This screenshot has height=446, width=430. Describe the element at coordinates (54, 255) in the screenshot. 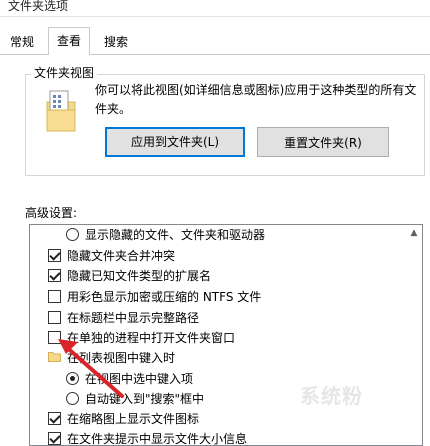

I see `checkbox-hide-merge-conflicts` at that location.